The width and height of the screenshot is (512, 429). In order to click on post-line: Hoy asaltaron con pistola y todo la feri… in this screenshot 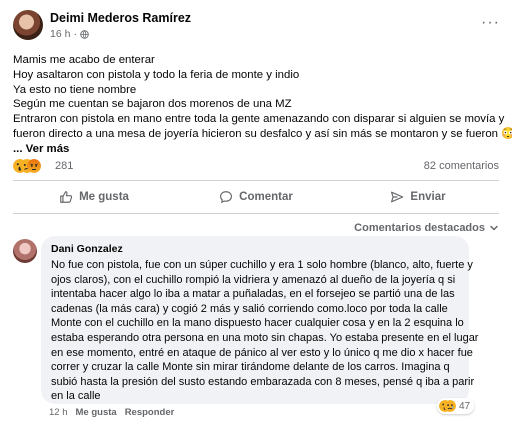, I will do `click(156, 74)`.